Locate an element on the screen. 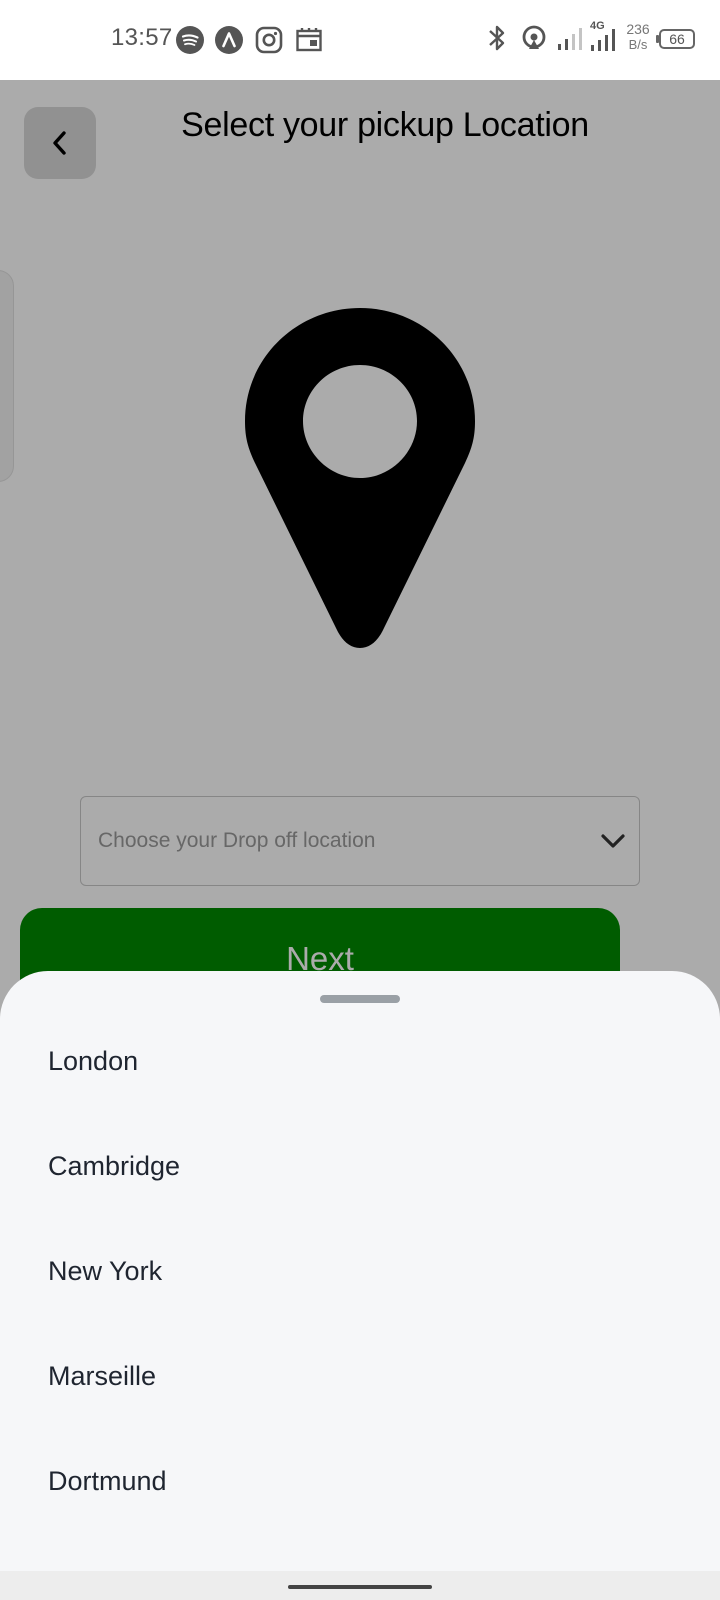  location-label: New York is located at coordinates (105, 1271).